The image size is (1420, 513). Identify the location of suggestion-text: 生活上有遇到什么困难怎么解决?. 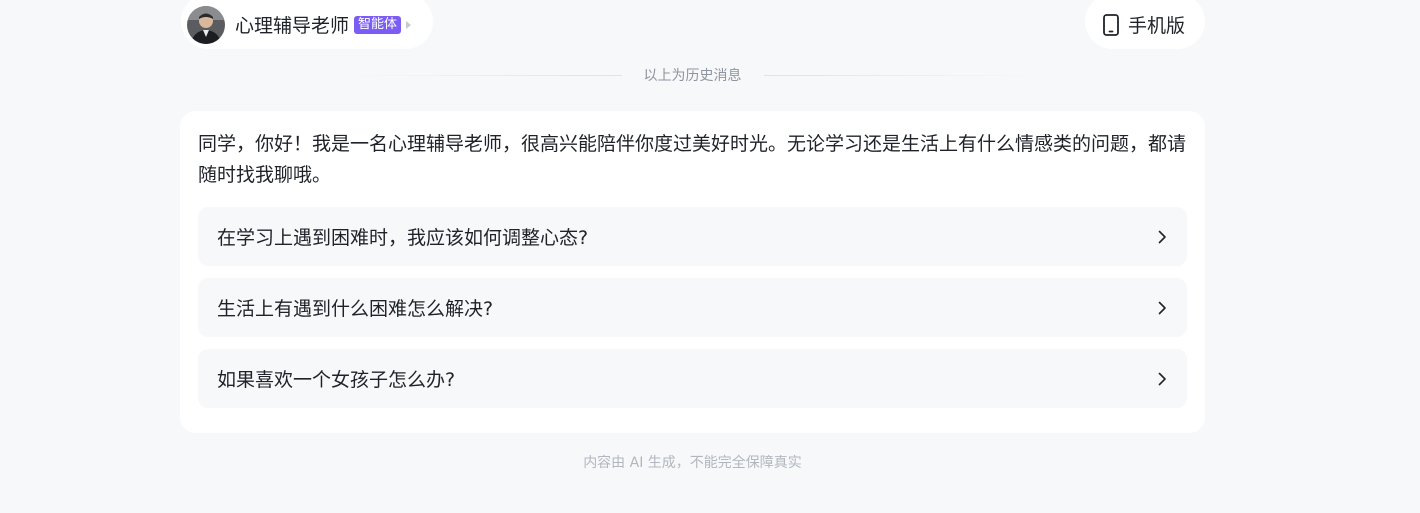
(355, 309).